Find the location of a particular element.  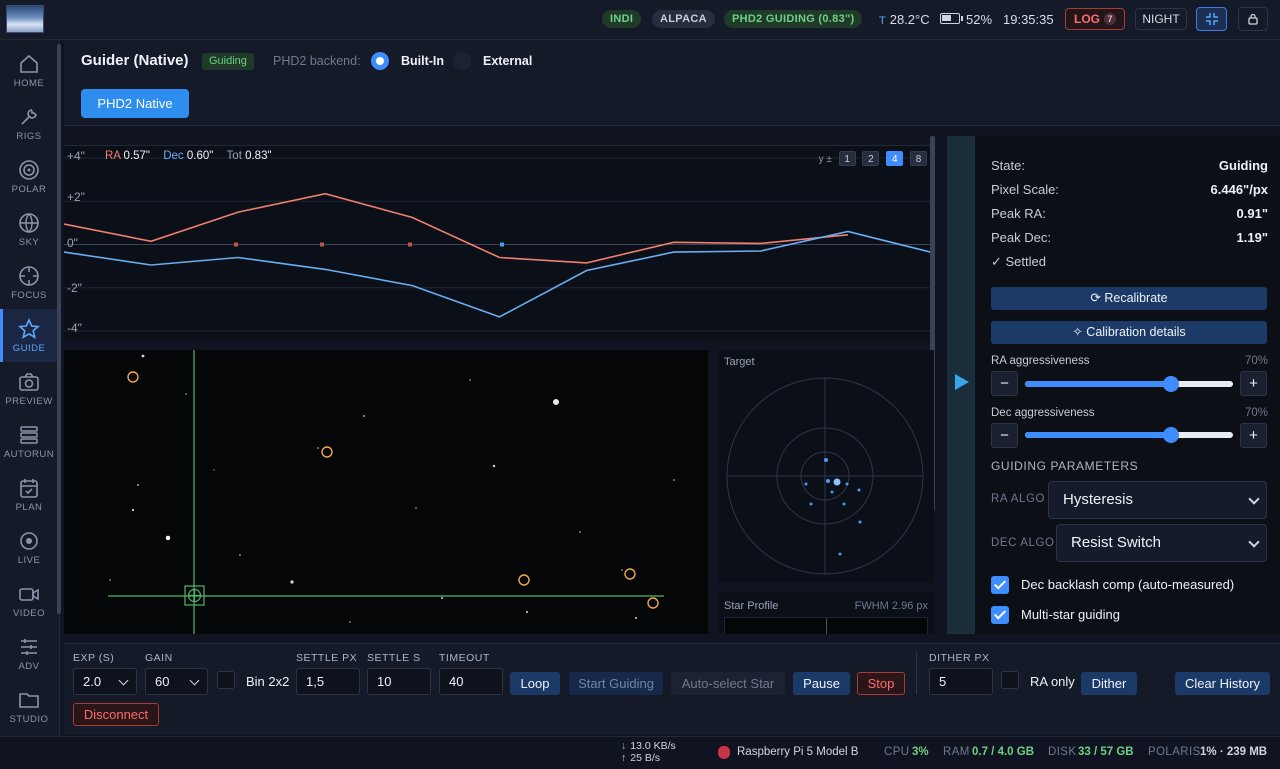

dec-aggressiveness-decrease-button: − is located at coordinates (1004, 435).